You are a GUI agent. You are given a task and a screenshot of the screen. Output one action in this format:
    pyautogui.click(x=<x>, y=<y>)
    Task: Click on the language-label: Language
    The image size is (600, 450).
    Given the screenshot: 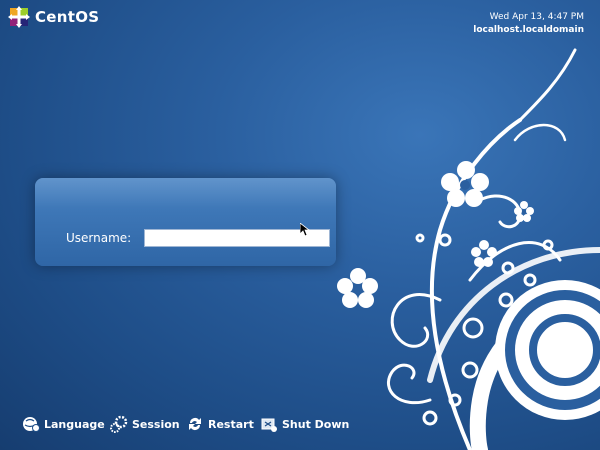 What is the action you would take?
    pyautogui.click(x=74, y=424)
    